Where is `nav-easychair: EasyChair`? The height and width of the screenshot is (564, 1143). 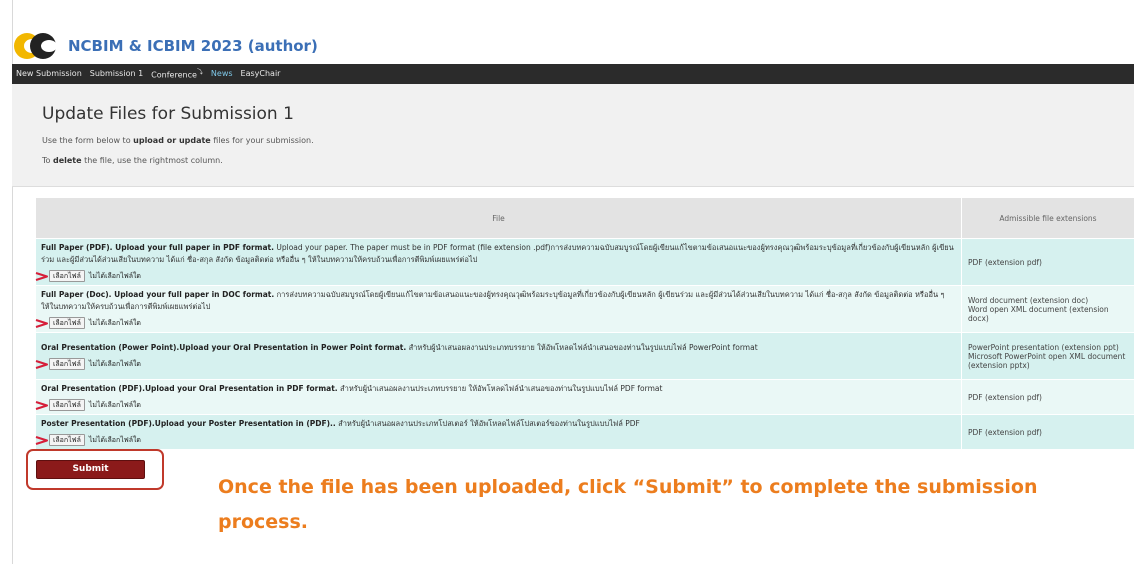 nav-easychair: EasyChair is located at coordinates (261, 74).